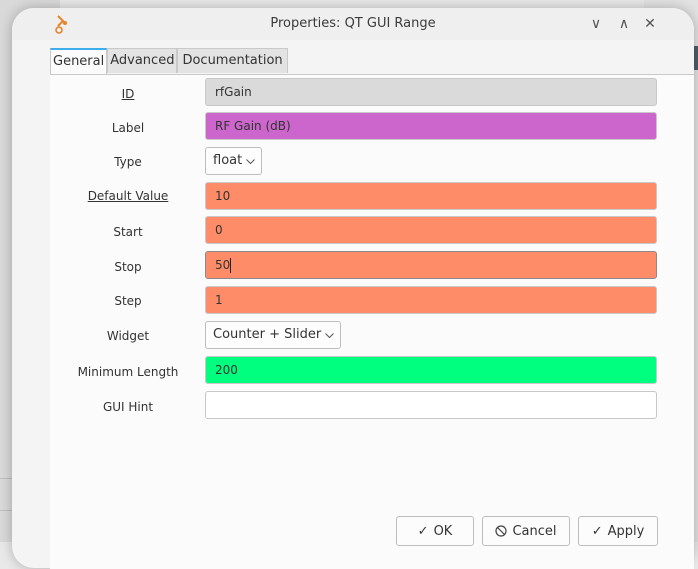  I want to click on tab-bar: General Advanced Documentation, so click(169, 61).